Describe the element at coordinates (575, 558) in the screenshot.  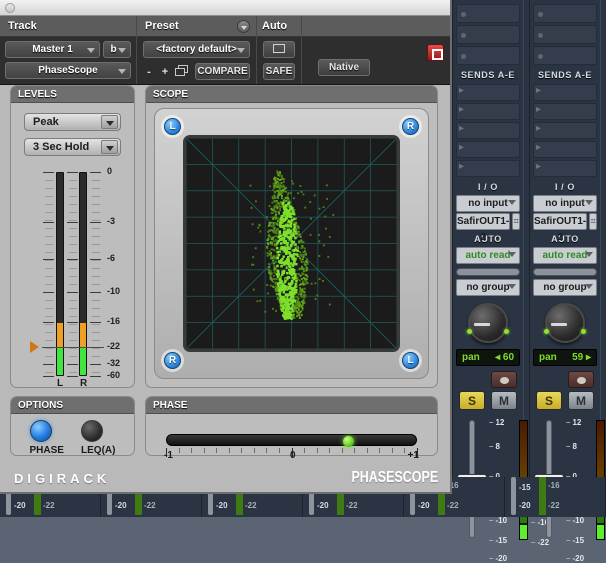
I see `fader-scale-label: -20` at that location.